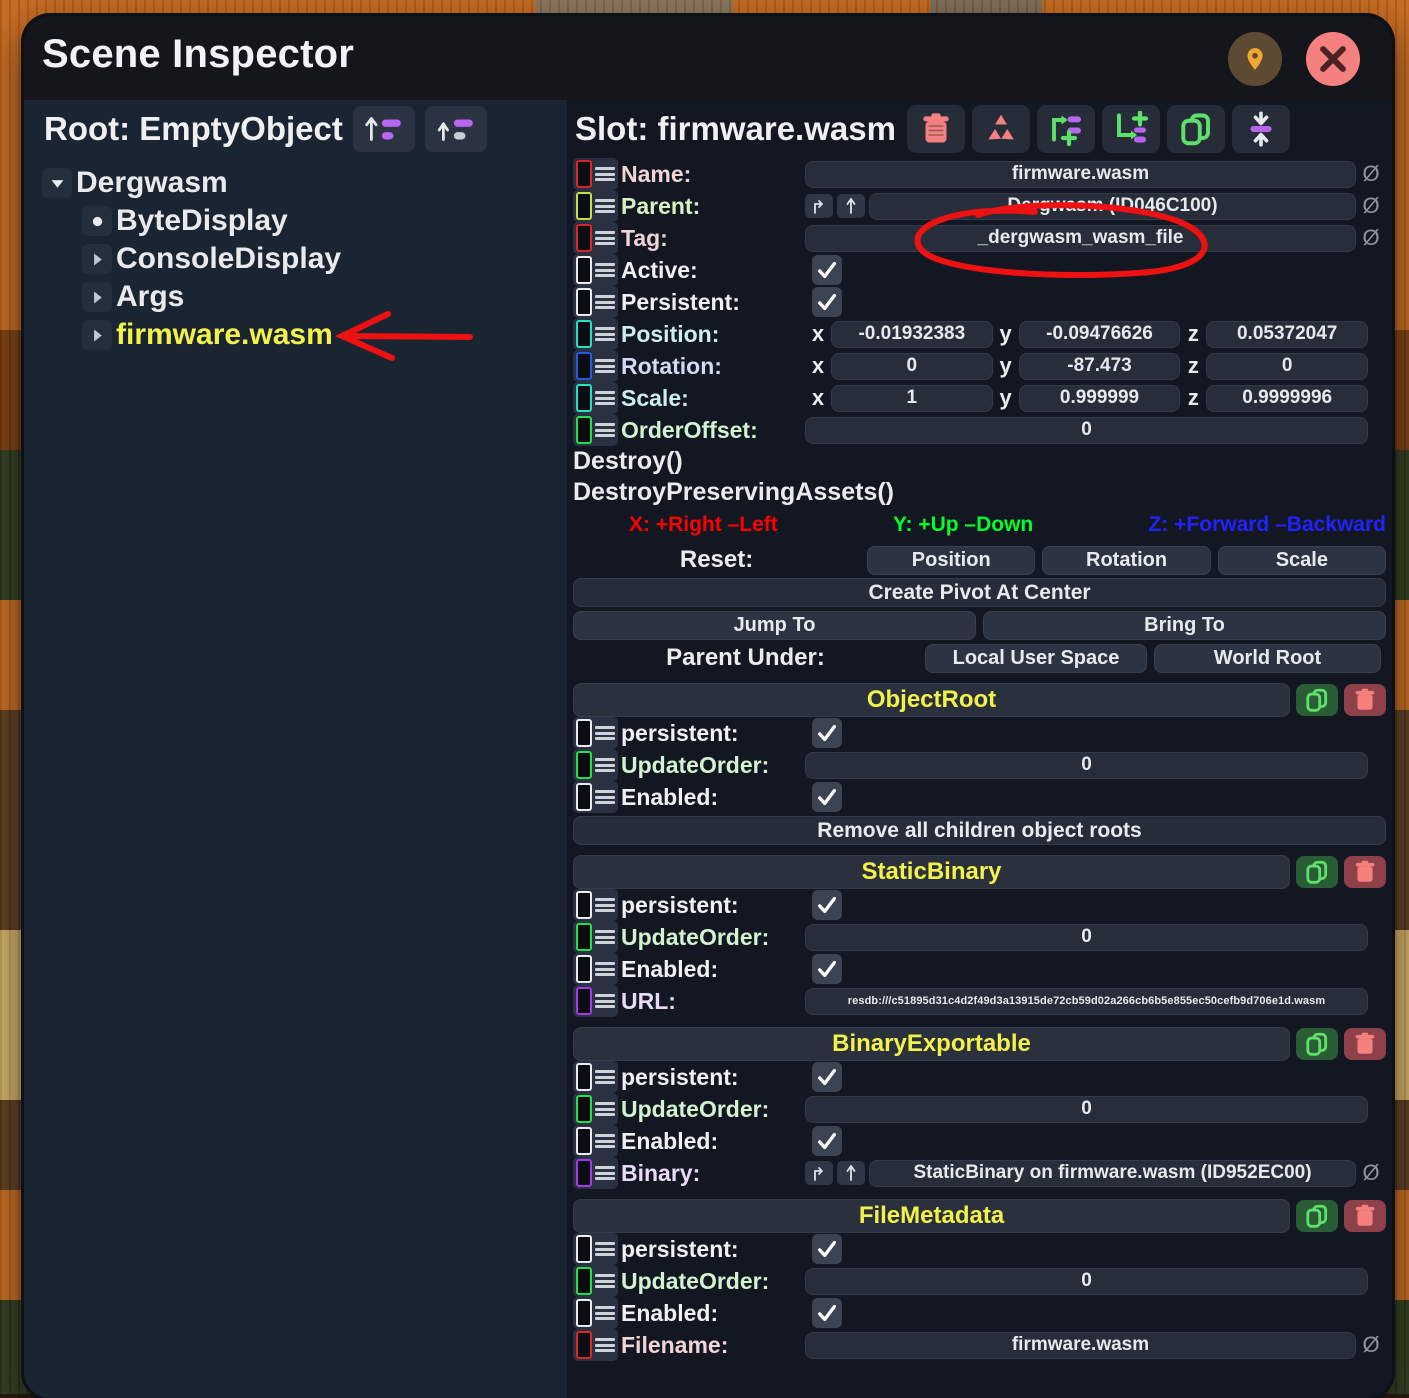 This screenshot has height=1398, width=1409. What do you see at coordinates (912, 366) in the screenshot?
I see `rotation-x-field: 0` at bounding box center [912, 366].